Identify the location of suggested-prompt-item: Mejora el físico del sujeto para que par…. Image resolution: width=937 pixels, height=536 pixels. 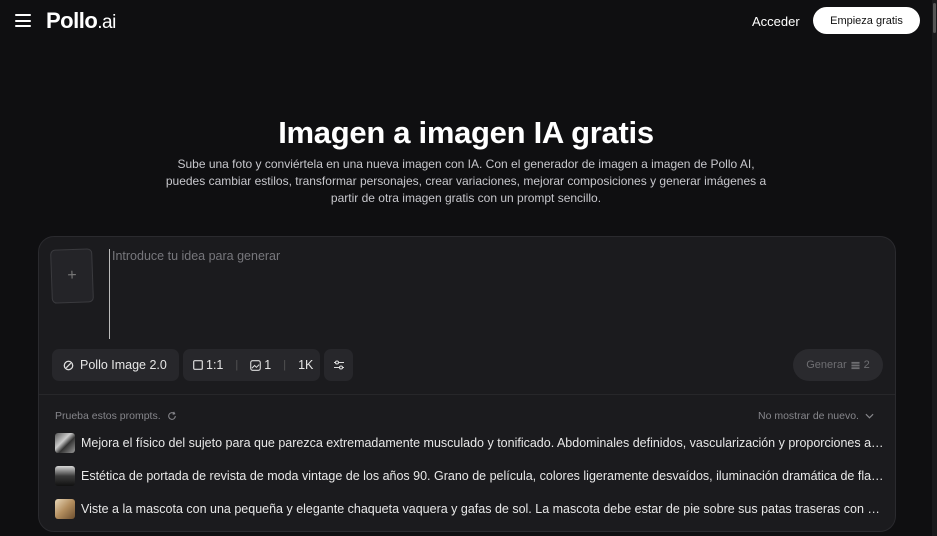
(470, 443).